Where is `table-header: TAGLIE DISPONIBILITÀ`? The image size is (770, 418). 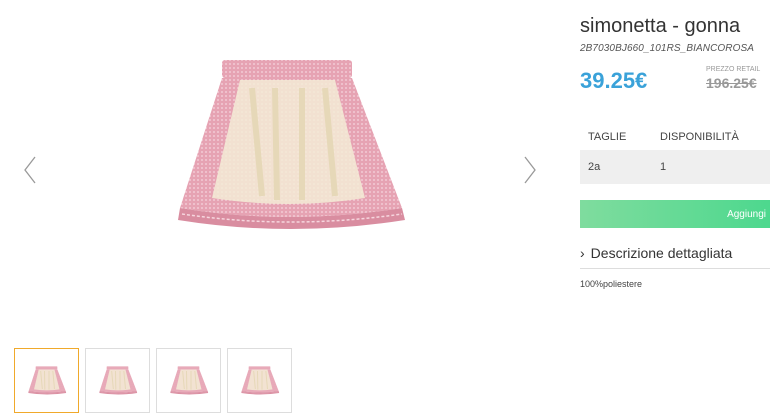
table-header: TAGLIE DISPONIBILITÀ is located at coordinates (675, 137).